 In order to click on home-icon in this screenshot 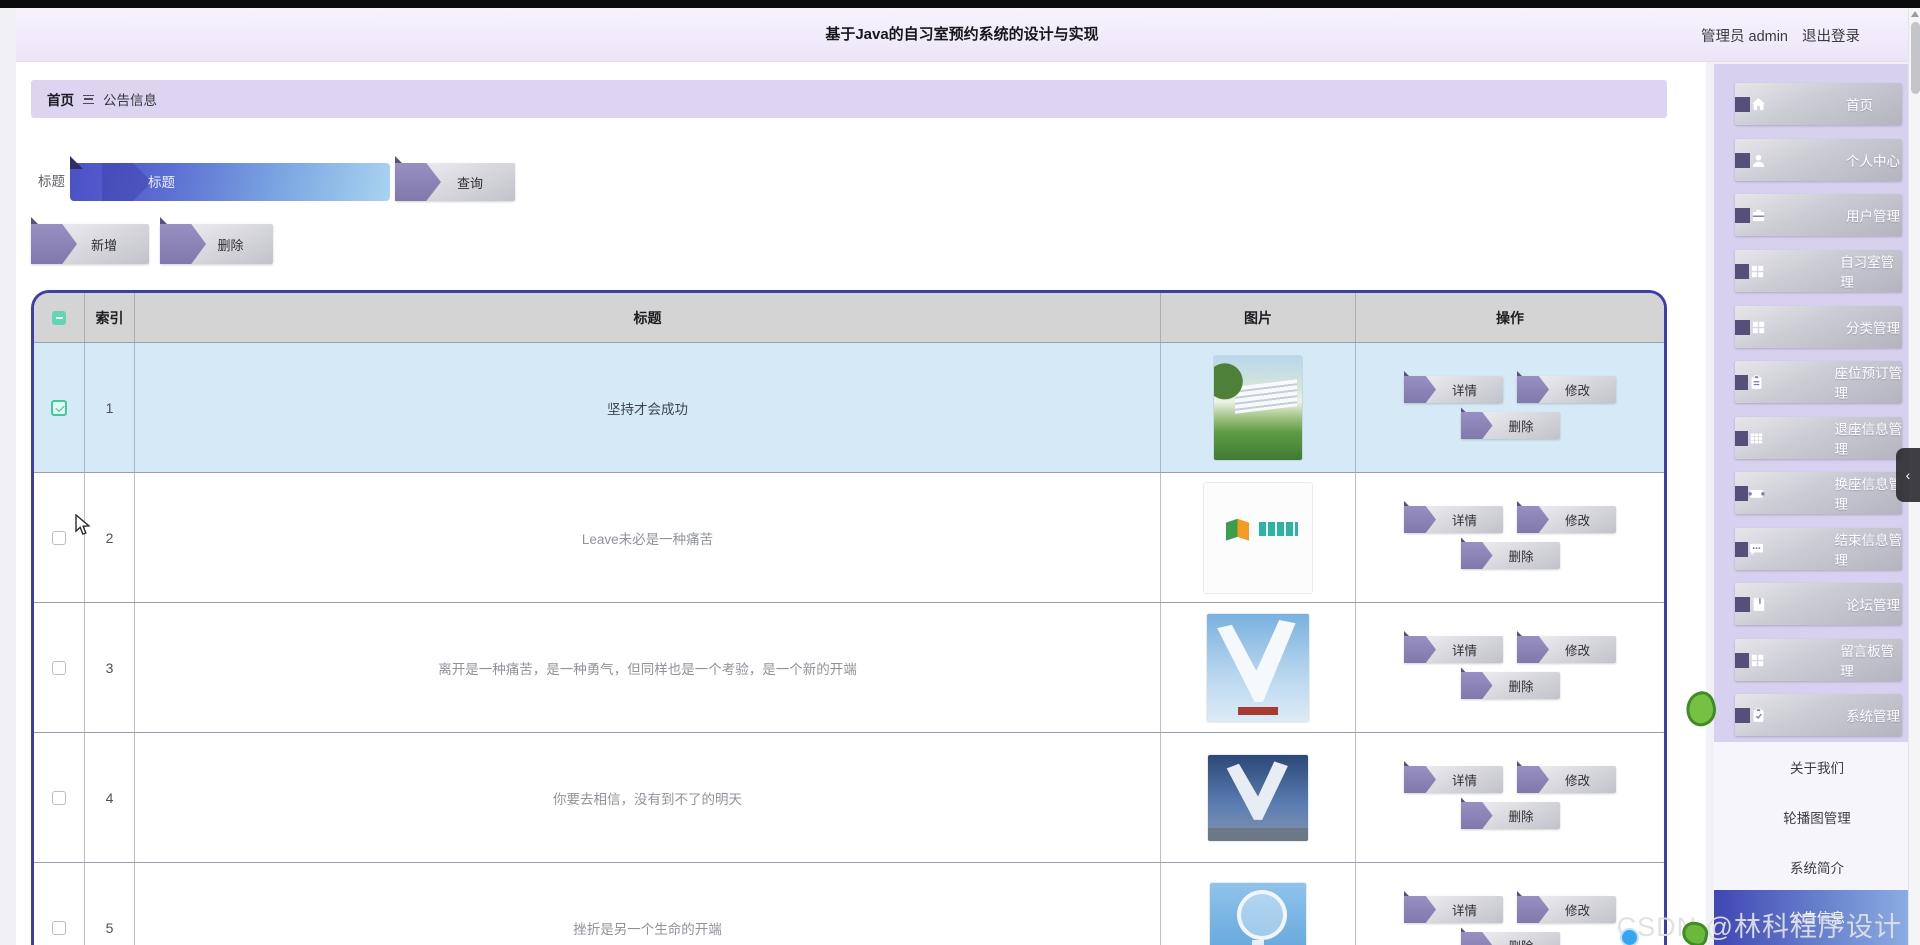, I will do `click(1777, 104)`.